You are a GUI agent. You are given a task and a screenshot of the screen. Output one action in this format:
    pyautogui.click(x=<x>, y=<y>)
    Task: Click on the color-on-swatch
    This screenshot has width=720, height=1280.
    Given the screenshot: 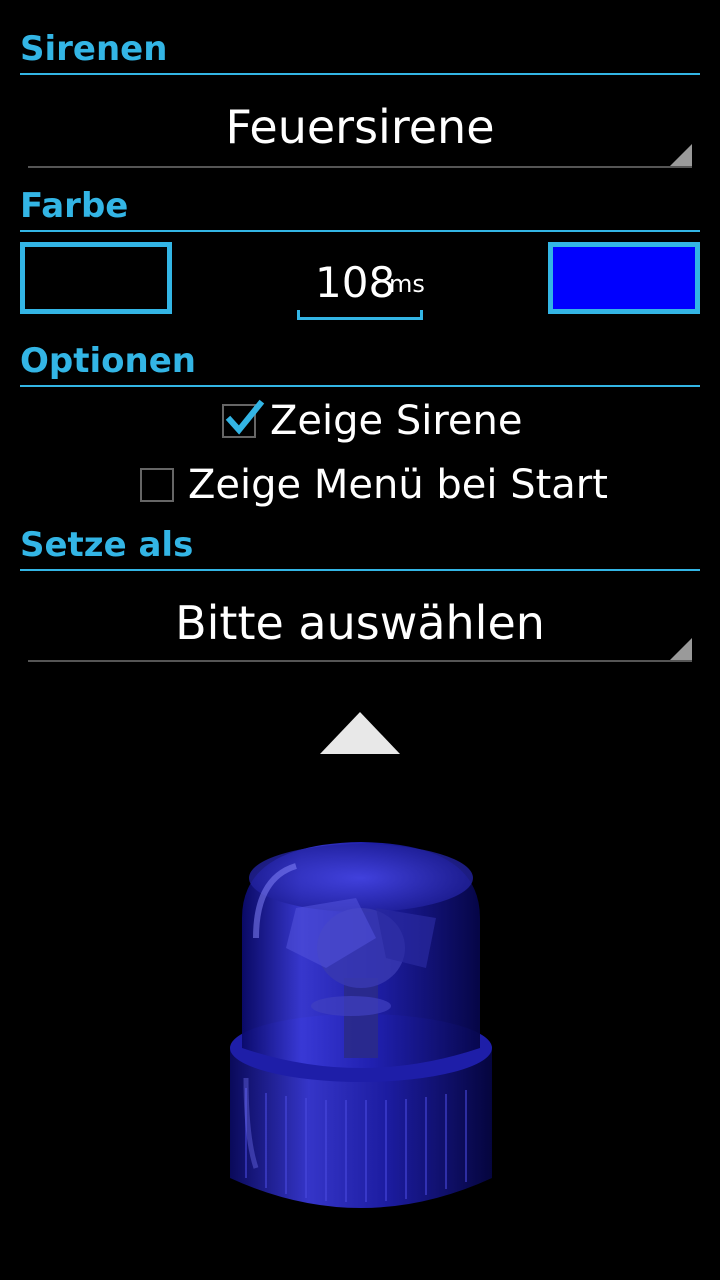 What is the action you would take?
    pyautogui.click(x=624, y=278)
    